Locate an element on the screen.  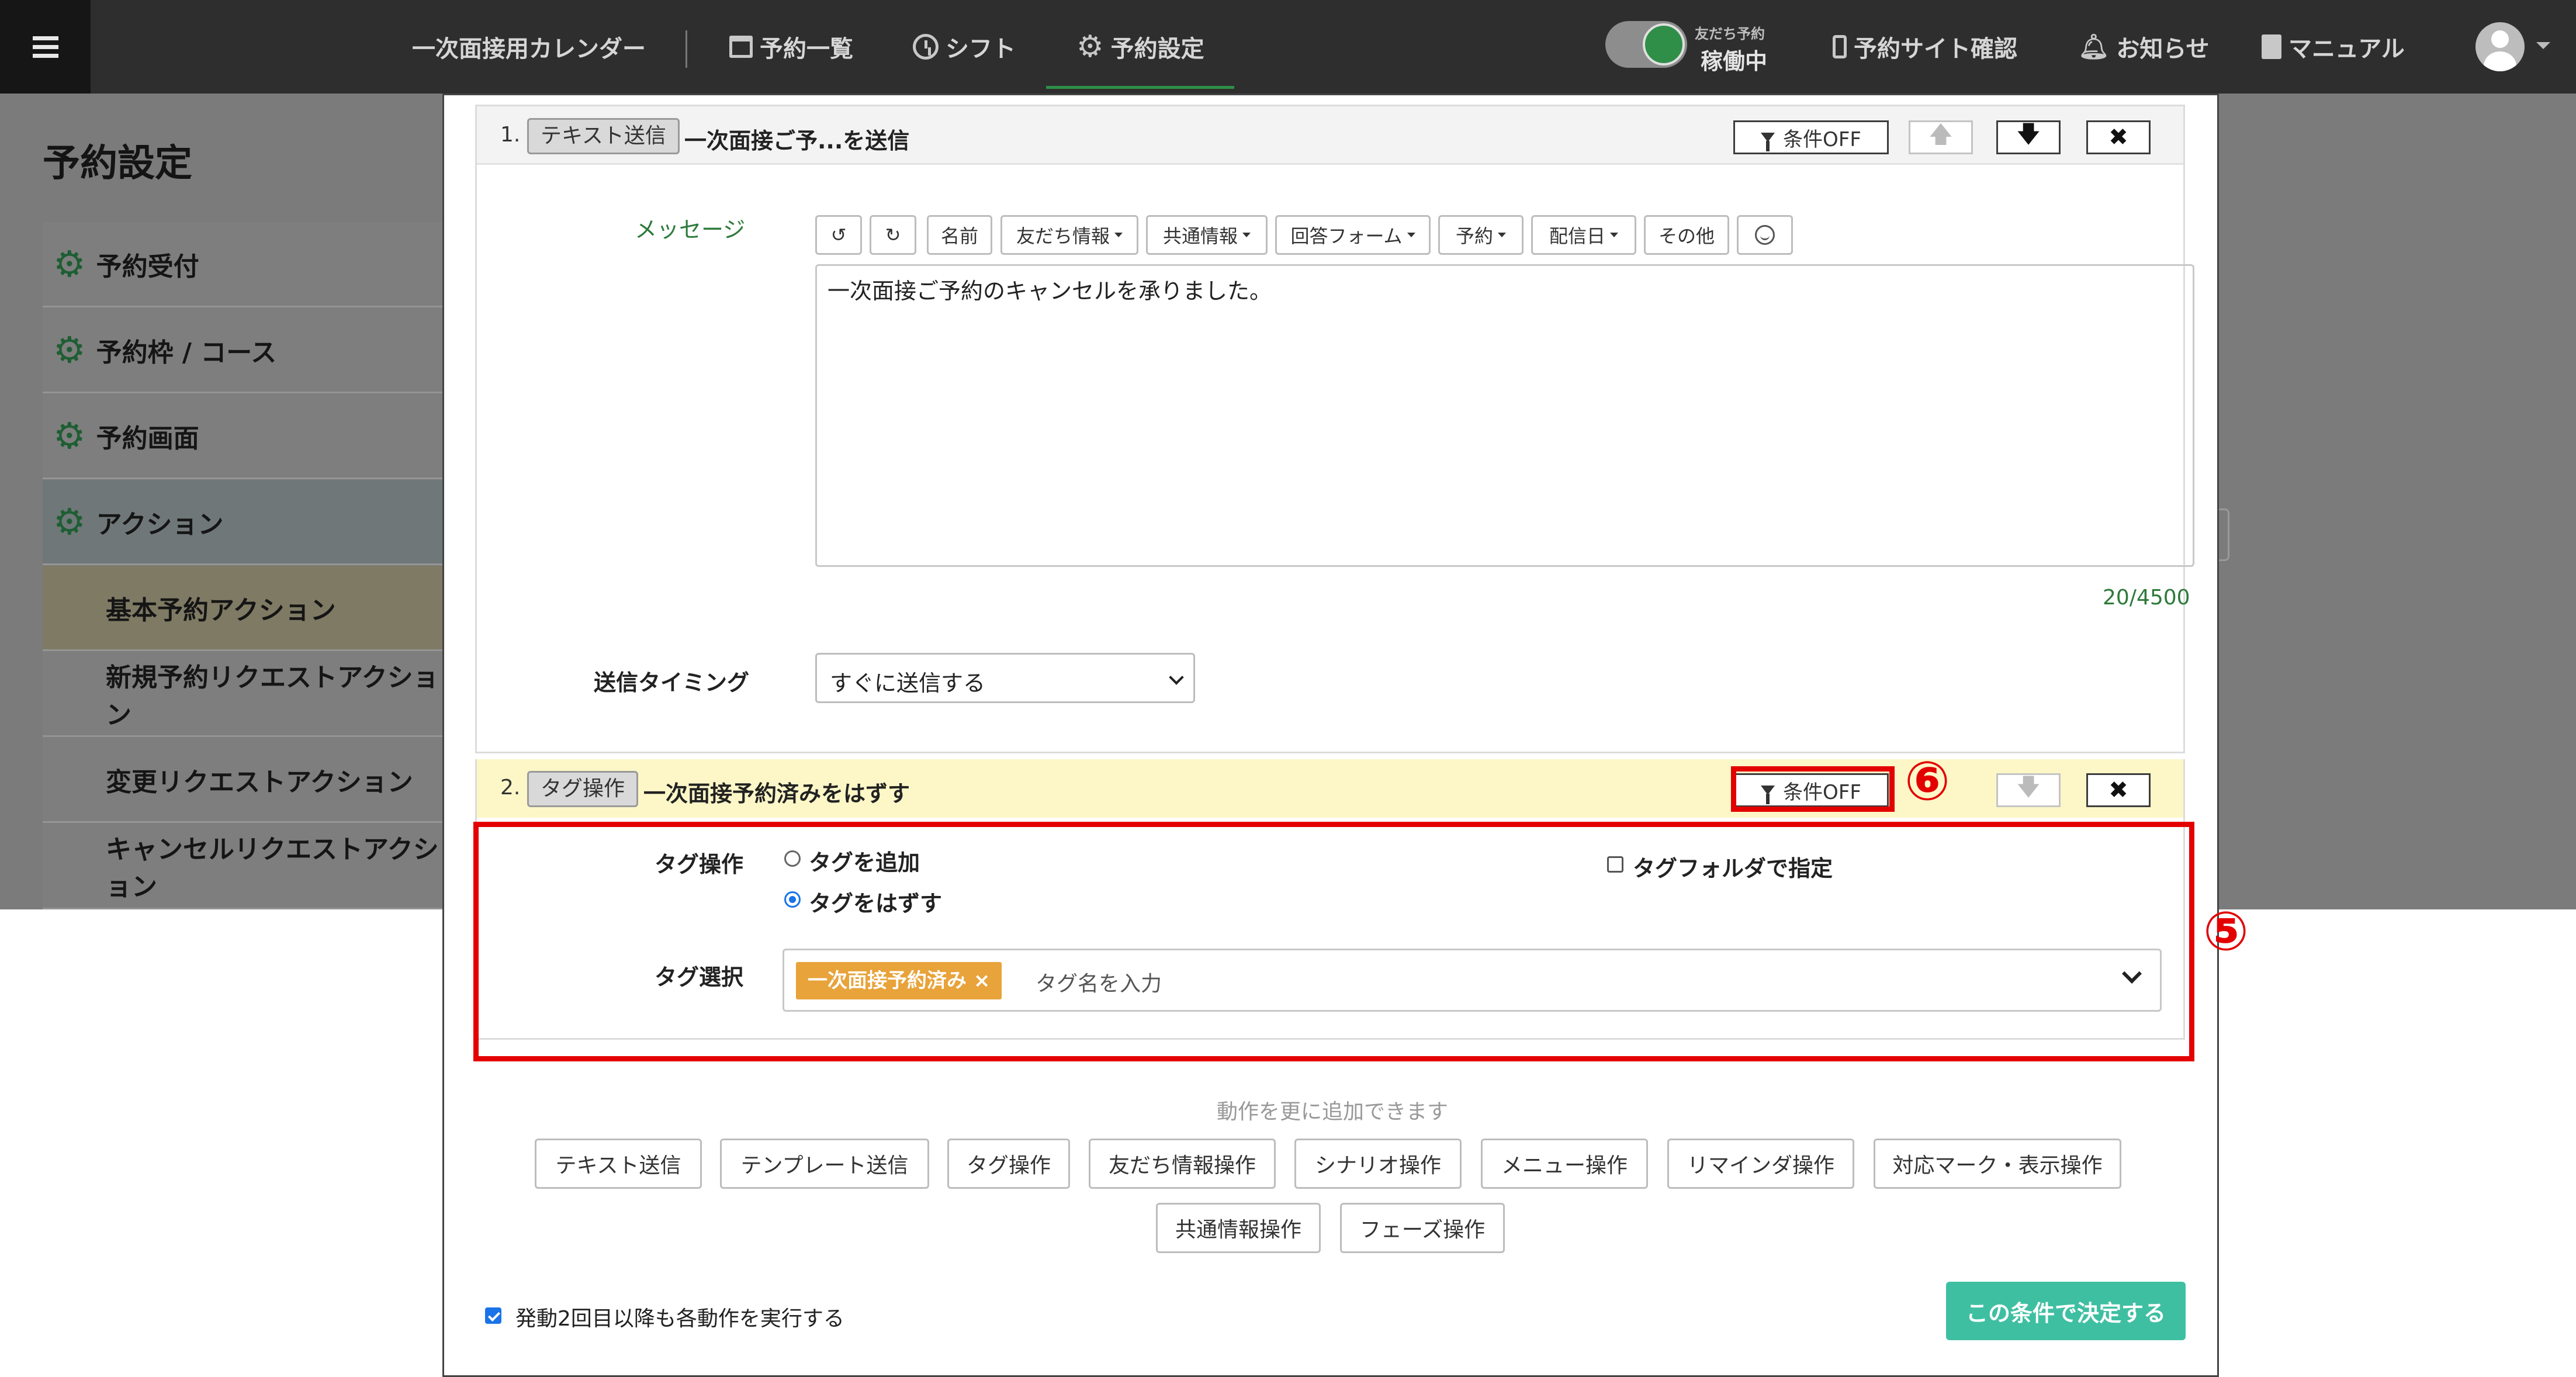
nav-item-label: 予約サイト確認 is located at coordinates (1936, 49).